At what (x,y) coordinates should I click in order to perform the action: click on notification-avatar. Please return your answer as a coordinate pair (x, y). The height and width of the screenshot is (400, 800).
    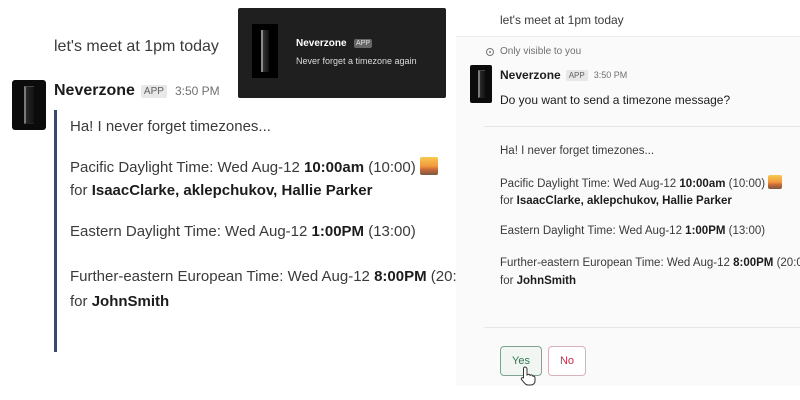
    Looking at the image, I should click on (265, 51).